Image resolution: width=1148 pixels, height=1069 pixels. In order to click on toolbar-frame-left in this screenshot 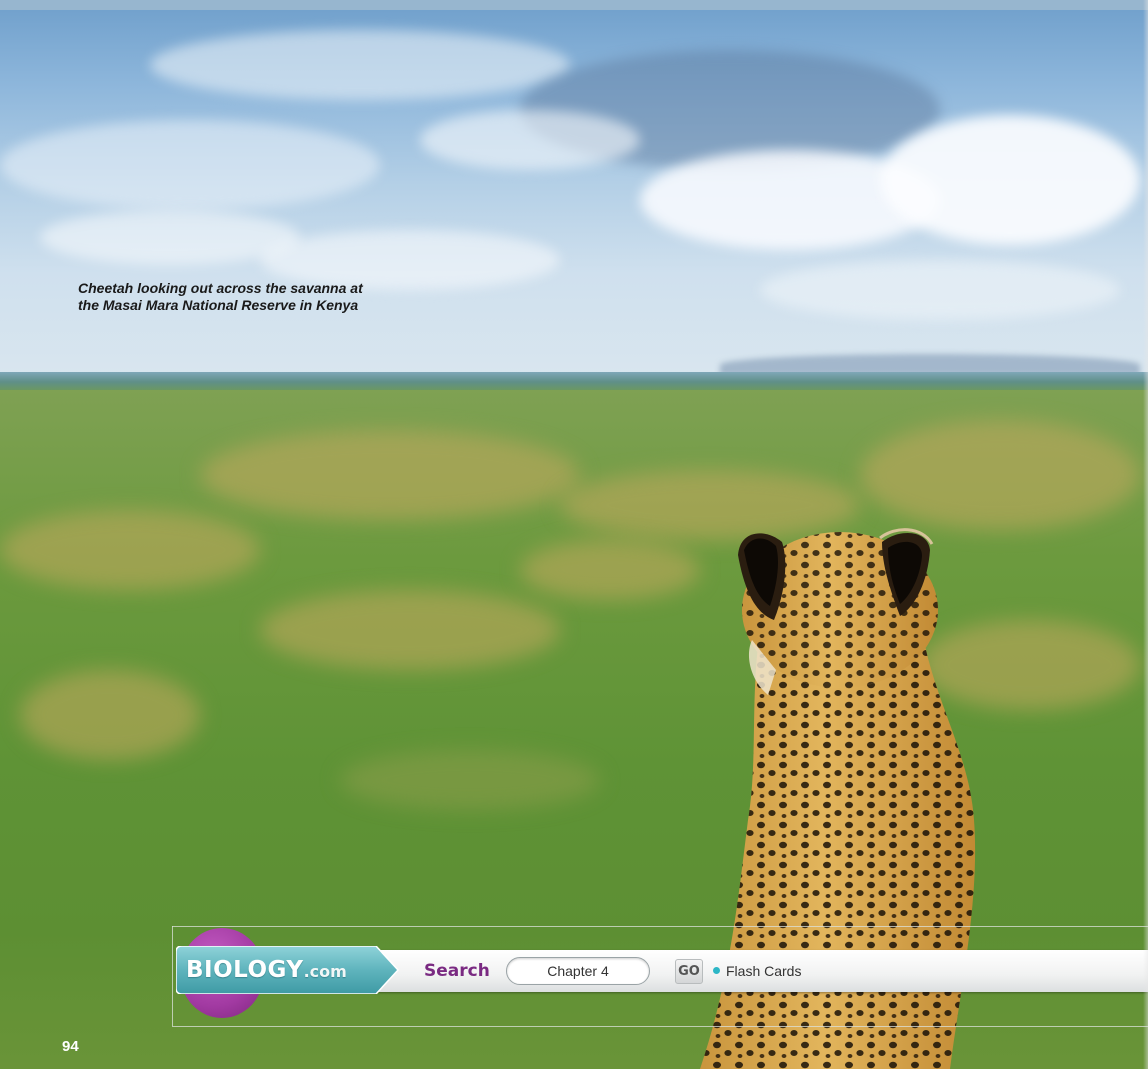, I will do `click(172, 976)`.